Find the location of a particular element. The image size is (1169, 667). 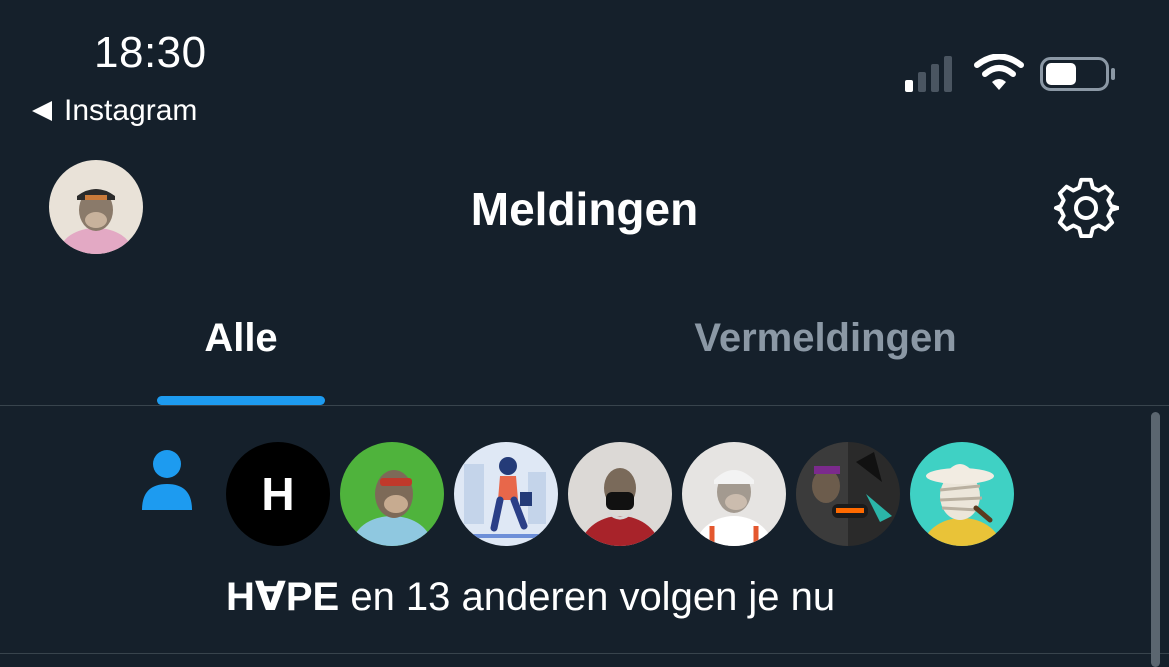

ape-red-jersey-avatar is located at coordinates (620, 494).